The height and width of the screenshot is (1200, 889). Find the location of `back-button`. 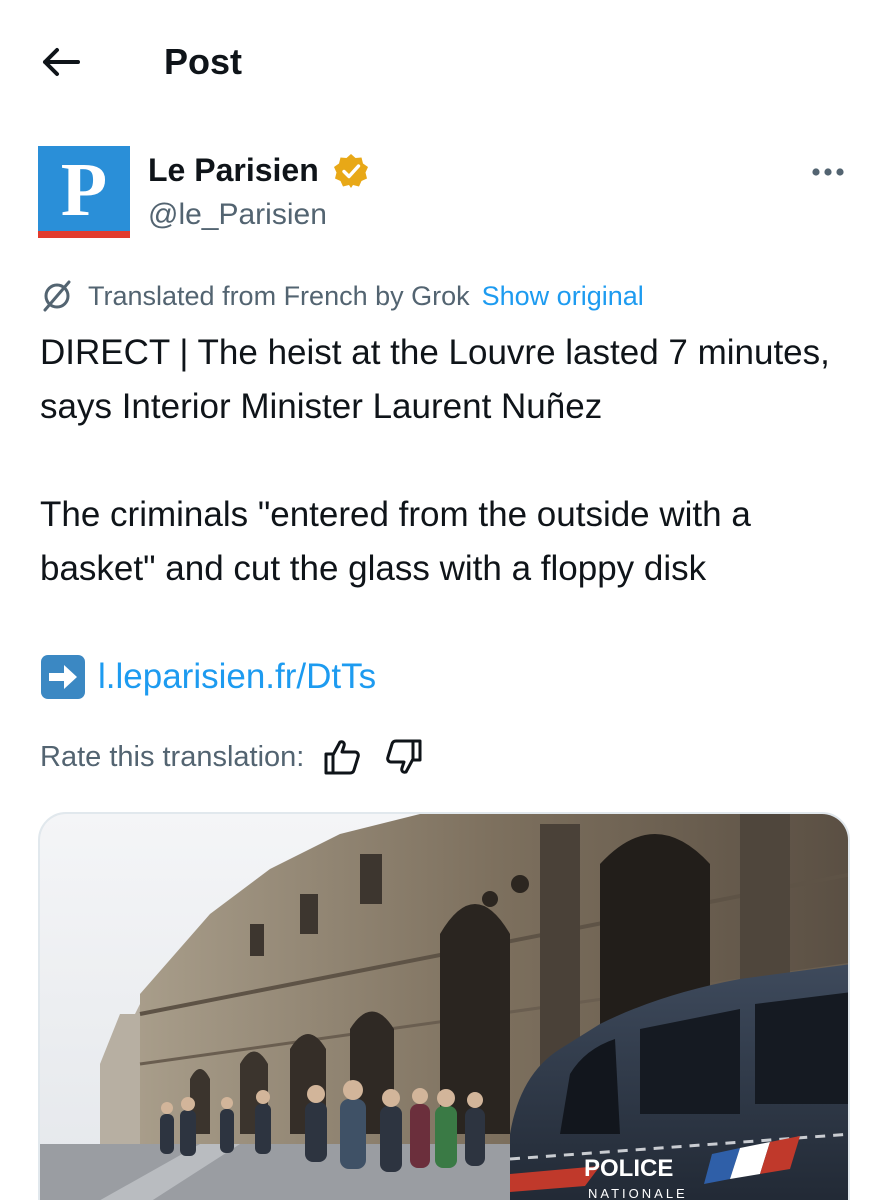

back-button is located at coordinates (60, 62).